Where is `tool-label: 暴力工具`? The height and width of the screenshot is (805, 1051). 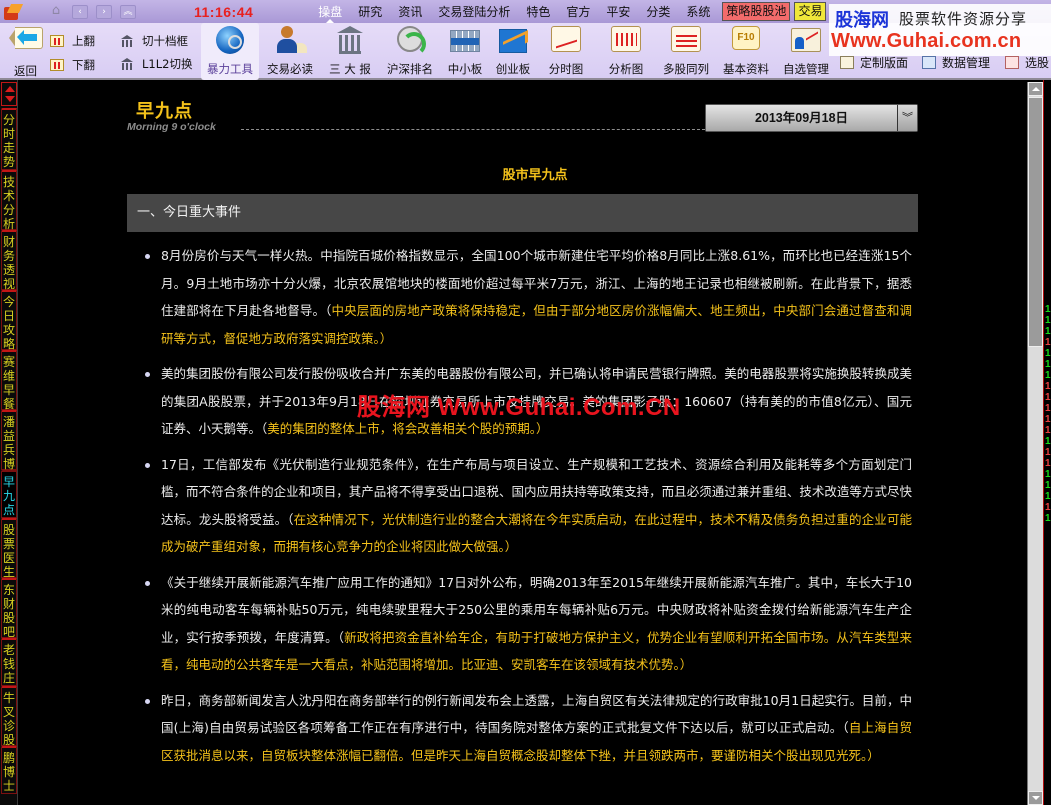 tool-label: 暴力工具 is located at coordinates (230, 69).